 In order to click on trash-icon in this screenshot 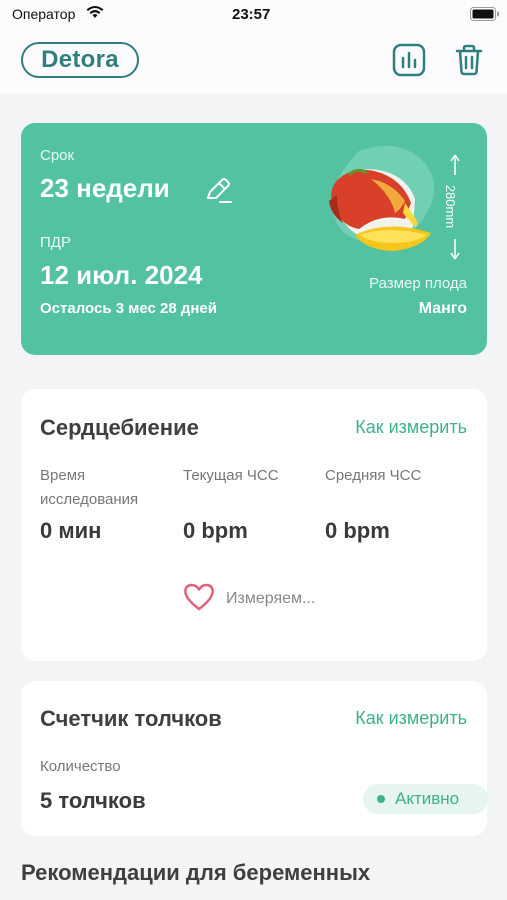, I will do `click(469, 60)`.